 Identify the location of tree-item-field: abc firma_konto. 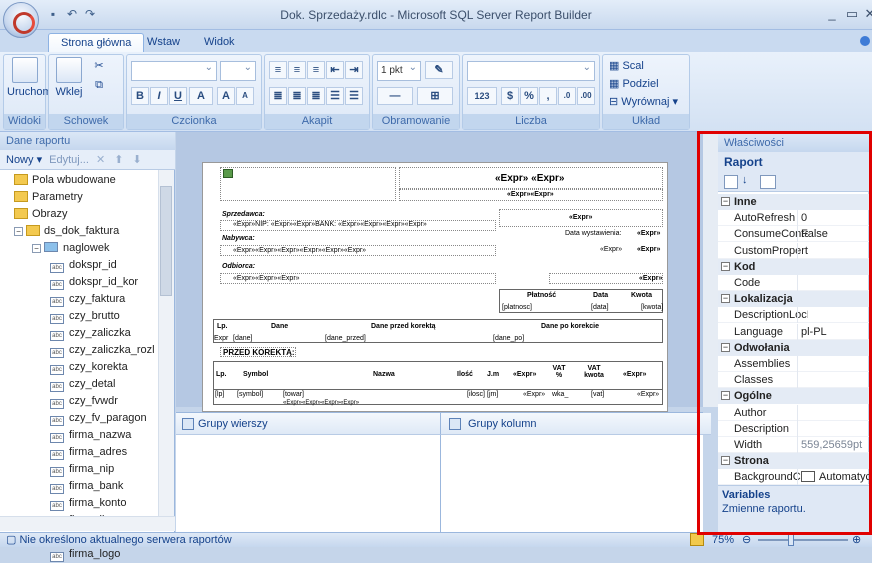
(88, 503).